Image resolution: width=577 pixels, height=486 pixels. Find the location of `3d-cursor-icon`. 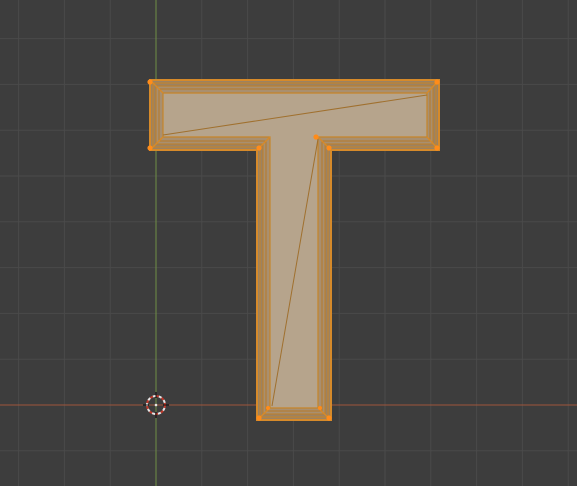

3d-cursor-icon is located at coordinates (156, 405).